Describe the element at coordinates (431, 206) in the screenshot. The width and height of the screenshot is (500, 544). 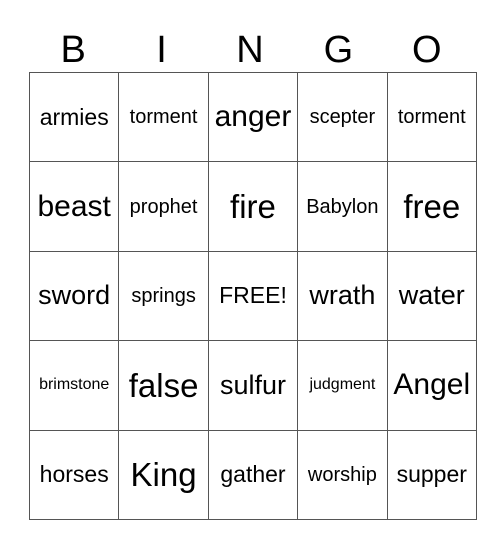
I see `board-cell: free` at that location.